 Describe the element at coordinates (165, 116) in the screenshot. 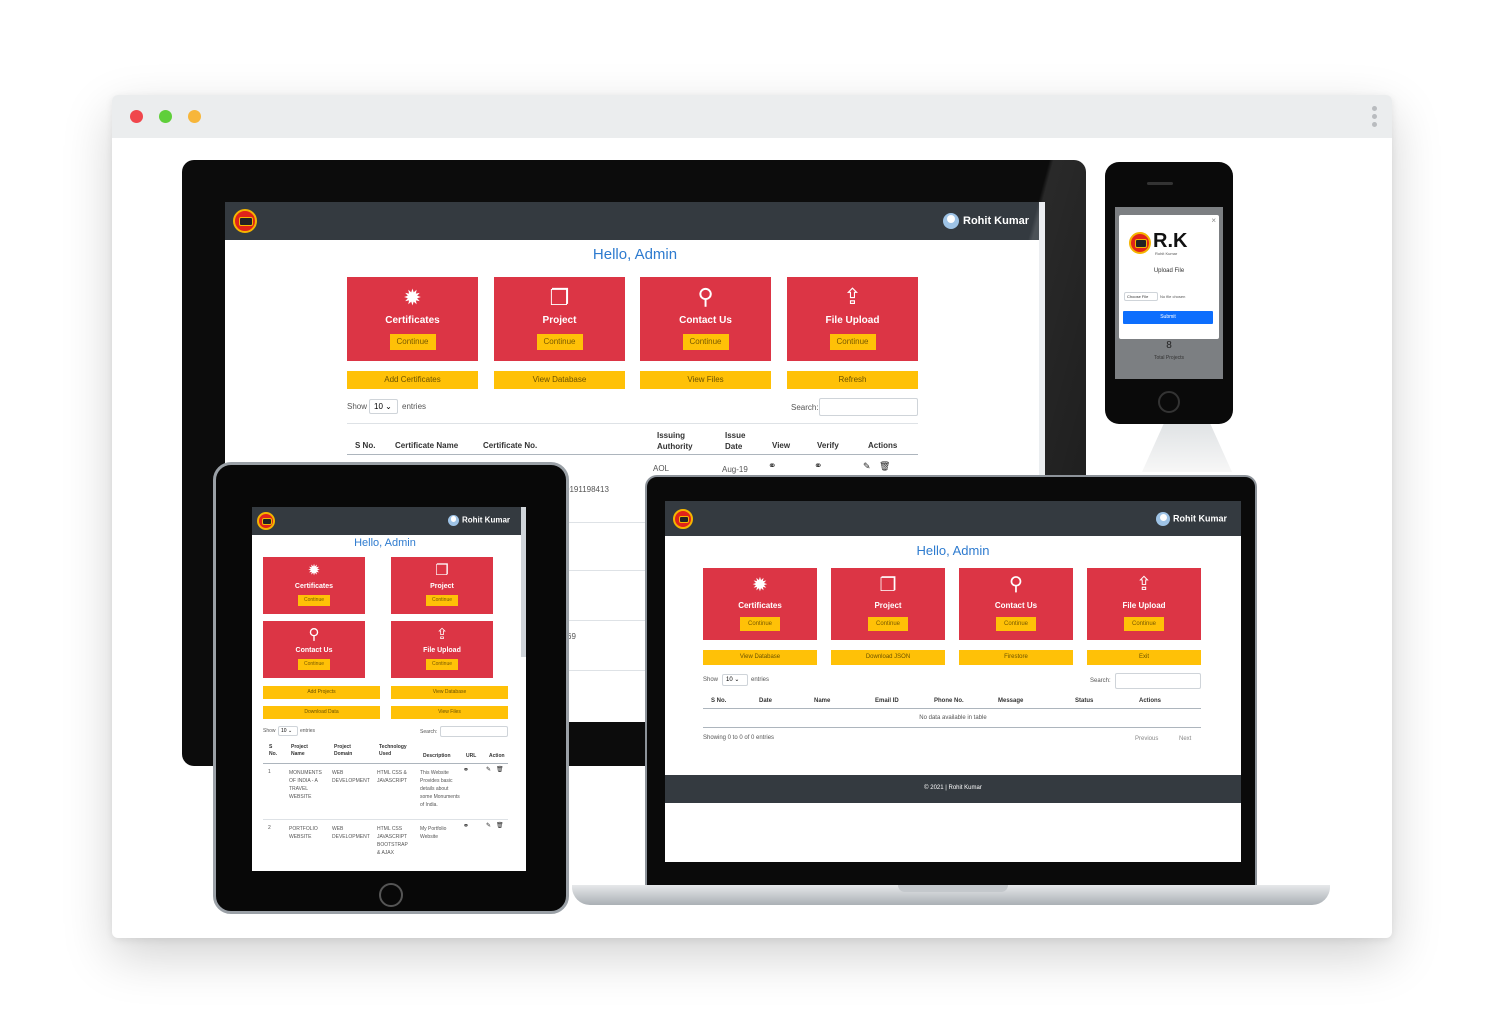

I see `maximize-dot-icon` at that location.